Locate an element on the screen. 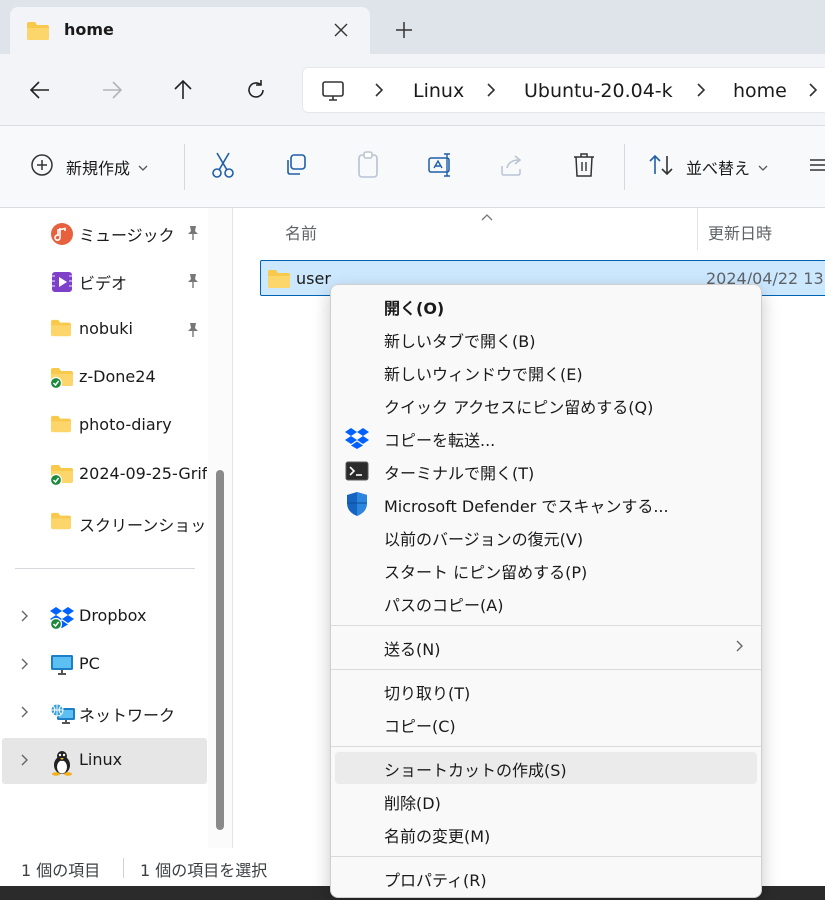 The image size is (825, 900). menu-item-1-0: 送る(N) is located at coordinates (546, 647).